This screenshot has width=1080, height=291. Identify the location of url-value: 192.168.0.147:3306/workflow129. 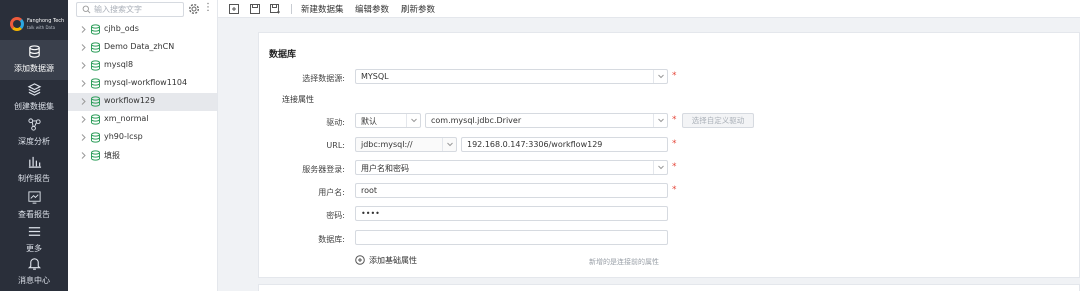
(535, 144).